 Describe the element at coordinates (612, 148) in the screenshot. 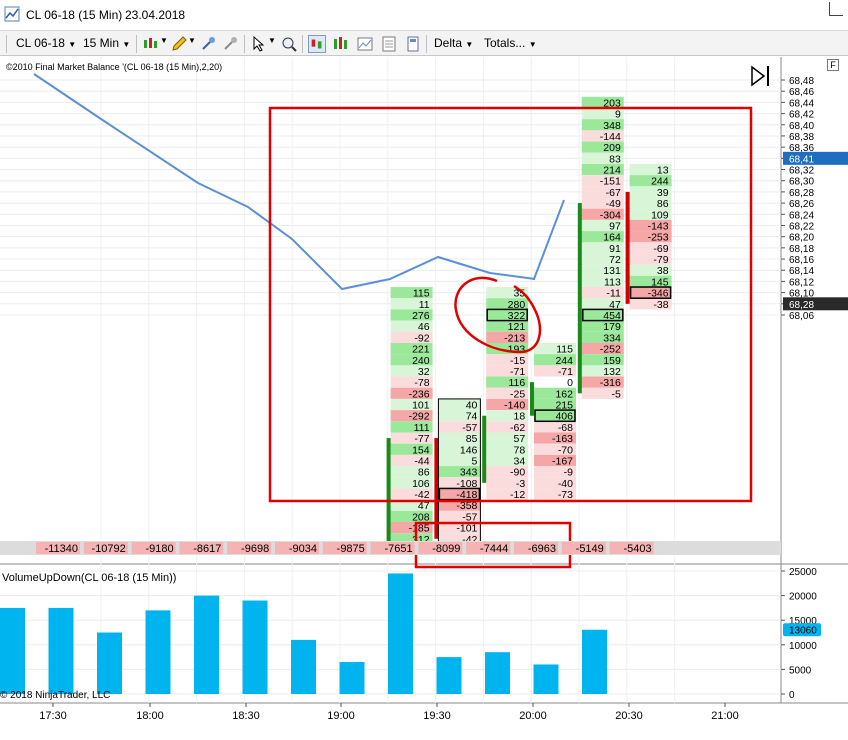

I see `footprint-value: 209` at that location.